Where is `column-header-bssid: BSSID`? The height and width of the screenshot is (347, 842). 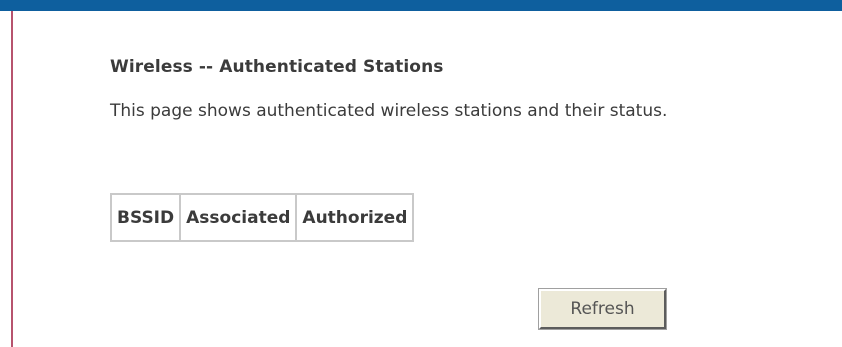 column-header-bssid: BSSID is located at coordinates (145, 217).